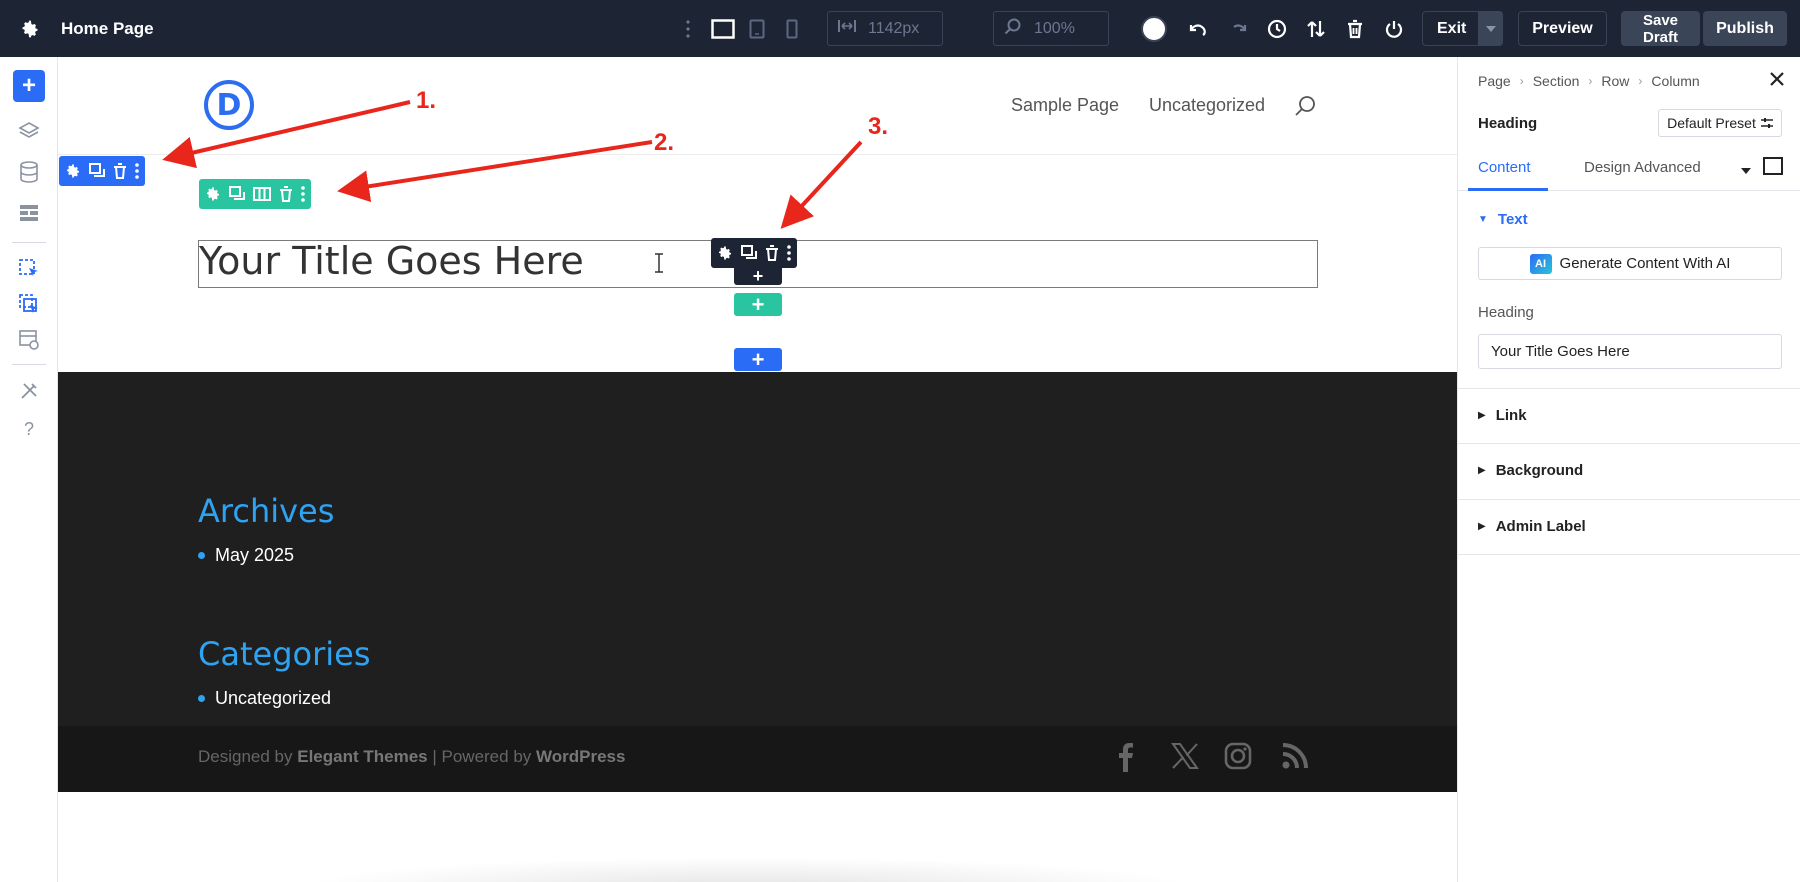  Describe the element at coordinates (1316, 29) in the screenshot. I see `portability-arrows-icon` at that location.